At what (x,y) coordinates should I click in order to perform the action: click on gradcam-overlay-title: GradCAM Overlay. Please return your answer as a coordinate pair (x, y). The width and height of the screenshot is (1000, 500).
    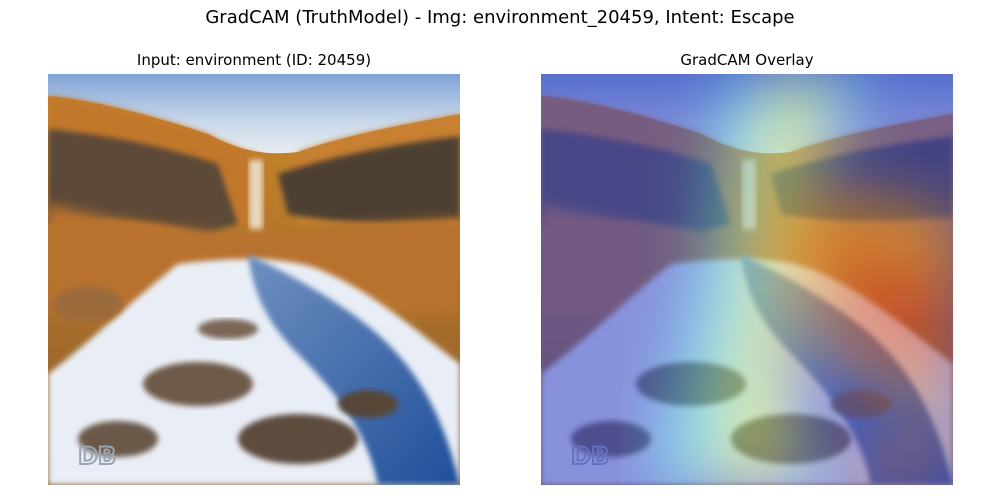
    Looking at the image, I should click on (747, 60).